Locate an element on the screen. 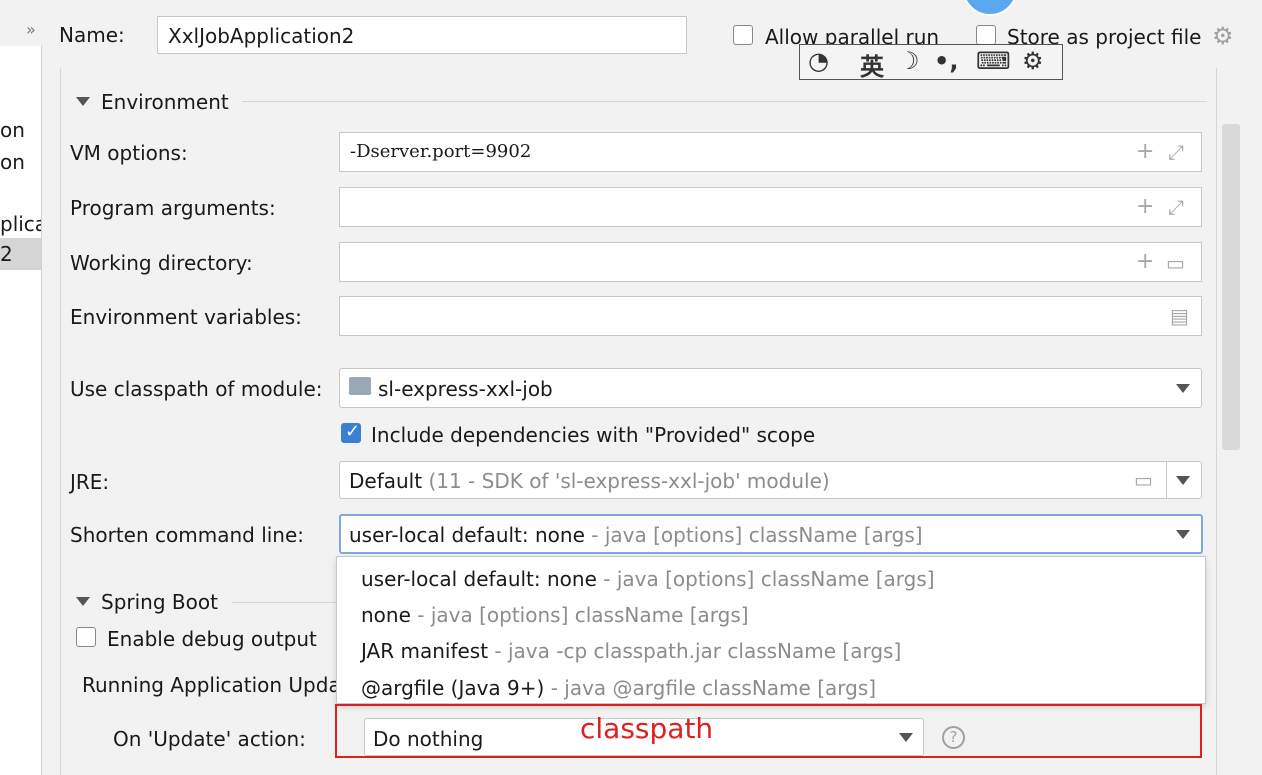  classpath-module-label: Use classpath of module: is located at coordinates (196, 389).